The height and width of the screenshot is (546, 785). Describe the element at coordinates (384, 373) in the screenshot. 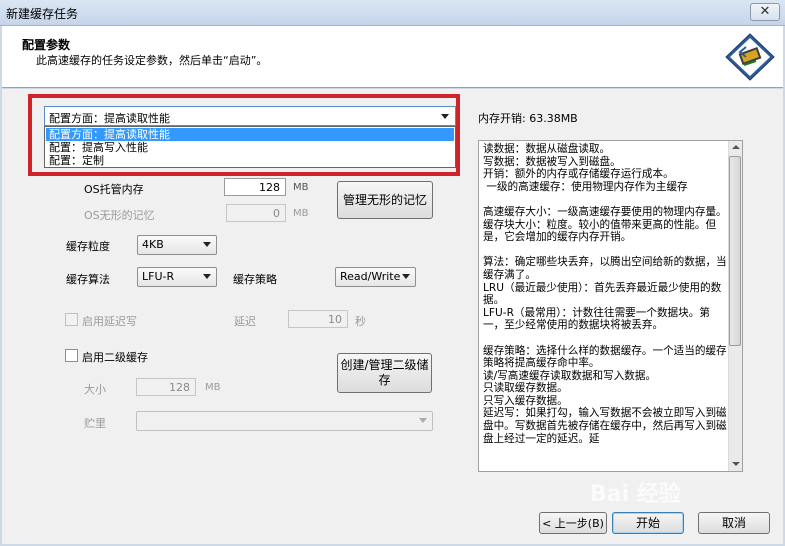

I see `create-l2-button: 创建/管理二级储存` at that location.